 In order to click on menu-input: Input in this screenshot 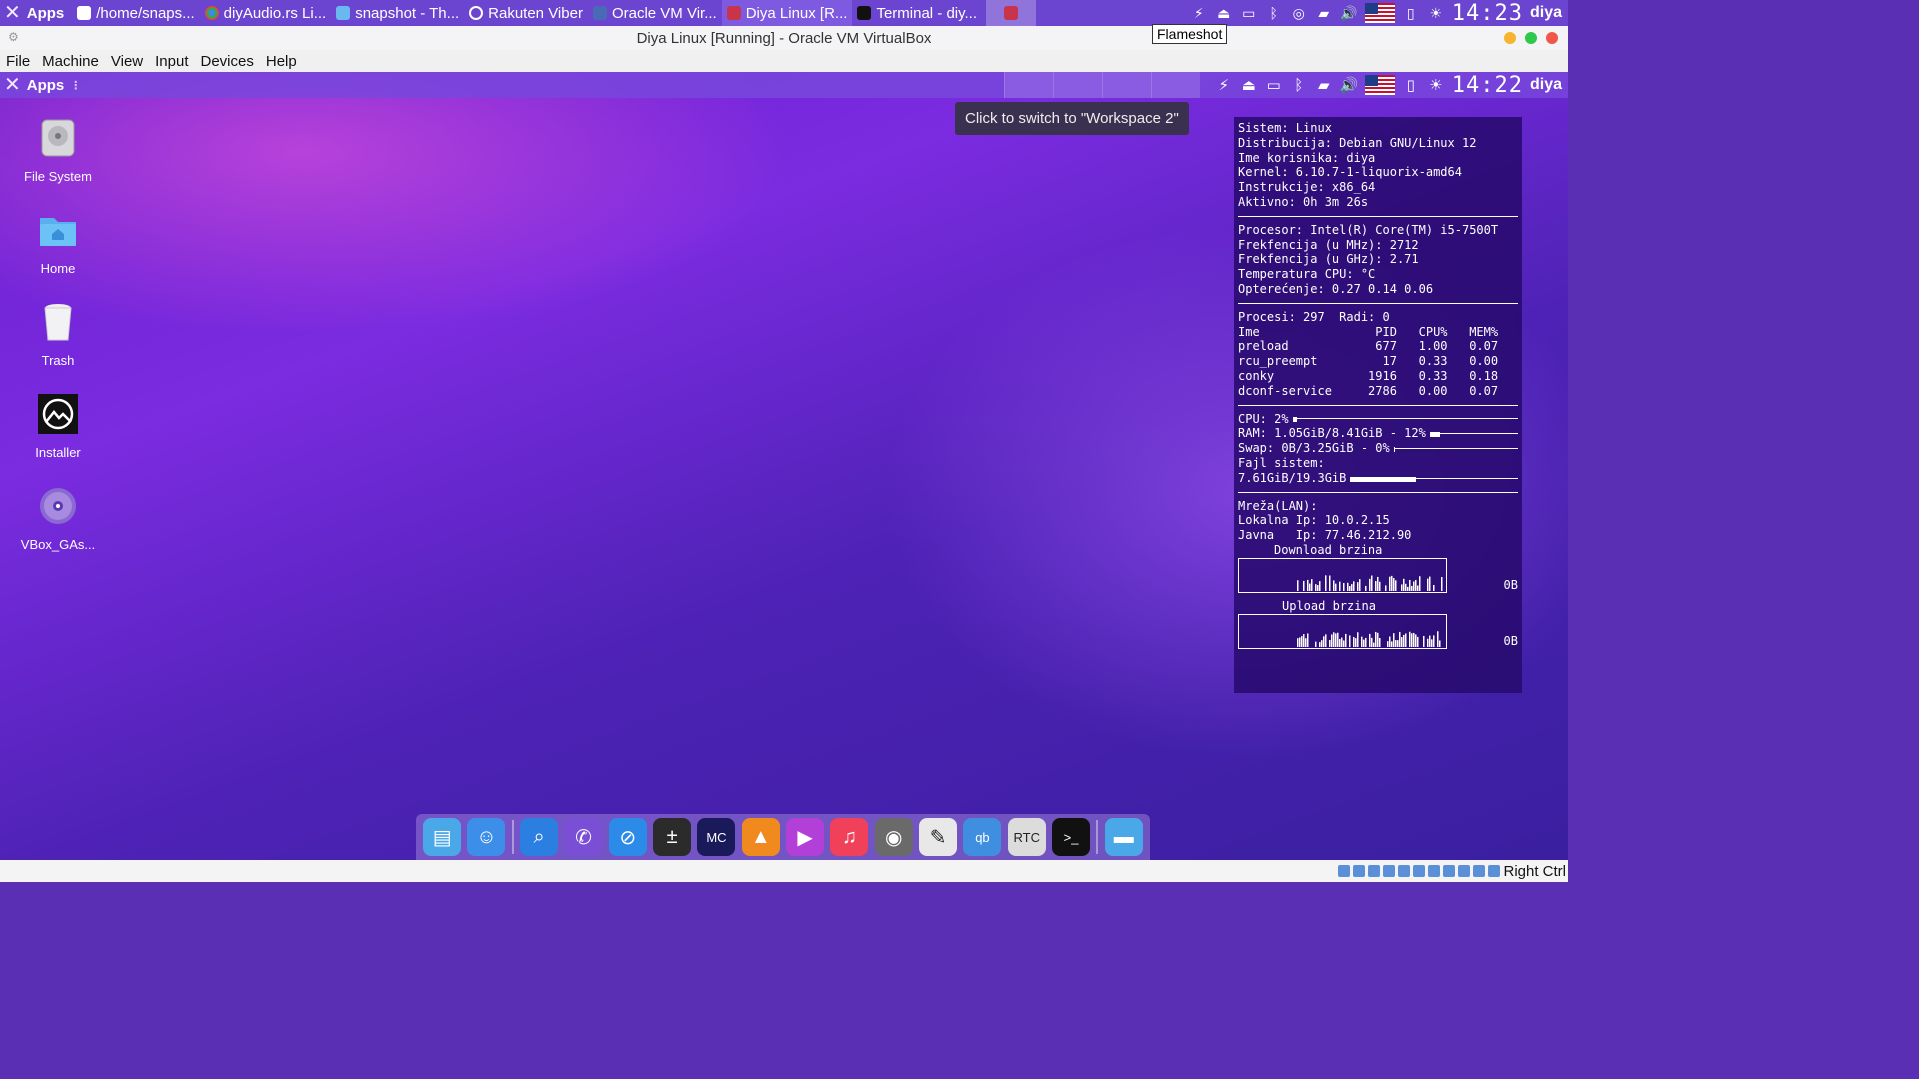, I will do `click(171, 61)`.